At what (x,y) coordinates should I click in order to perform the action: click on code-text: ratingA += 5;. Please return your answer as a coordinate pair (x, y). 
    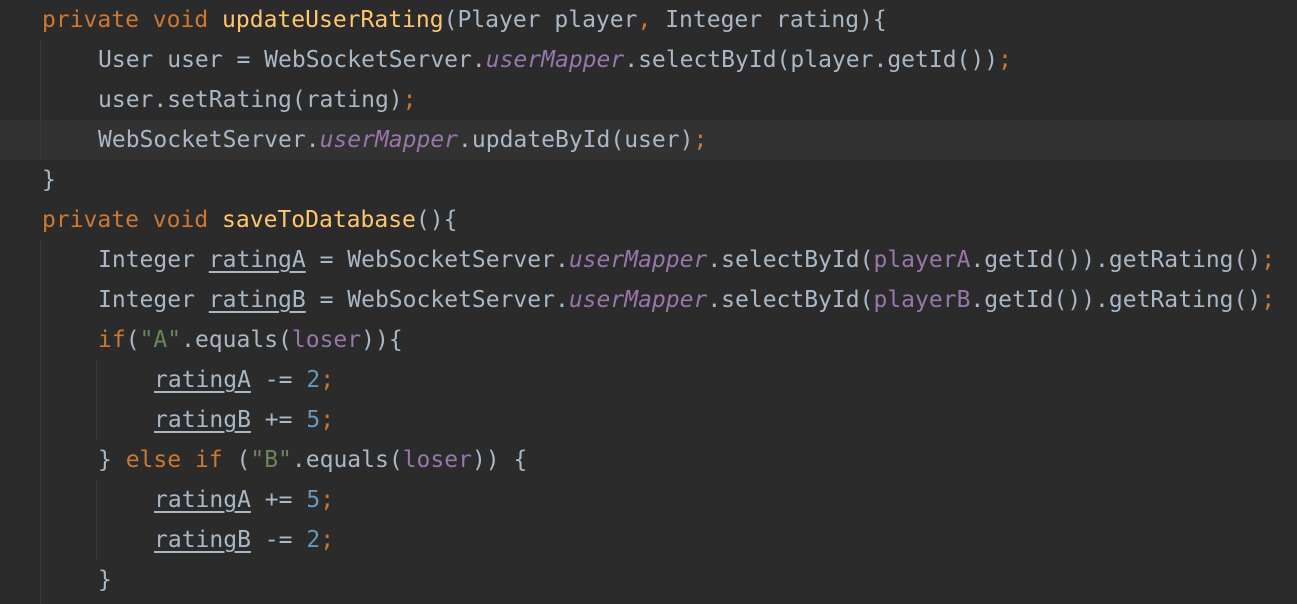
    Looking at the image, I should click on (244, 500).